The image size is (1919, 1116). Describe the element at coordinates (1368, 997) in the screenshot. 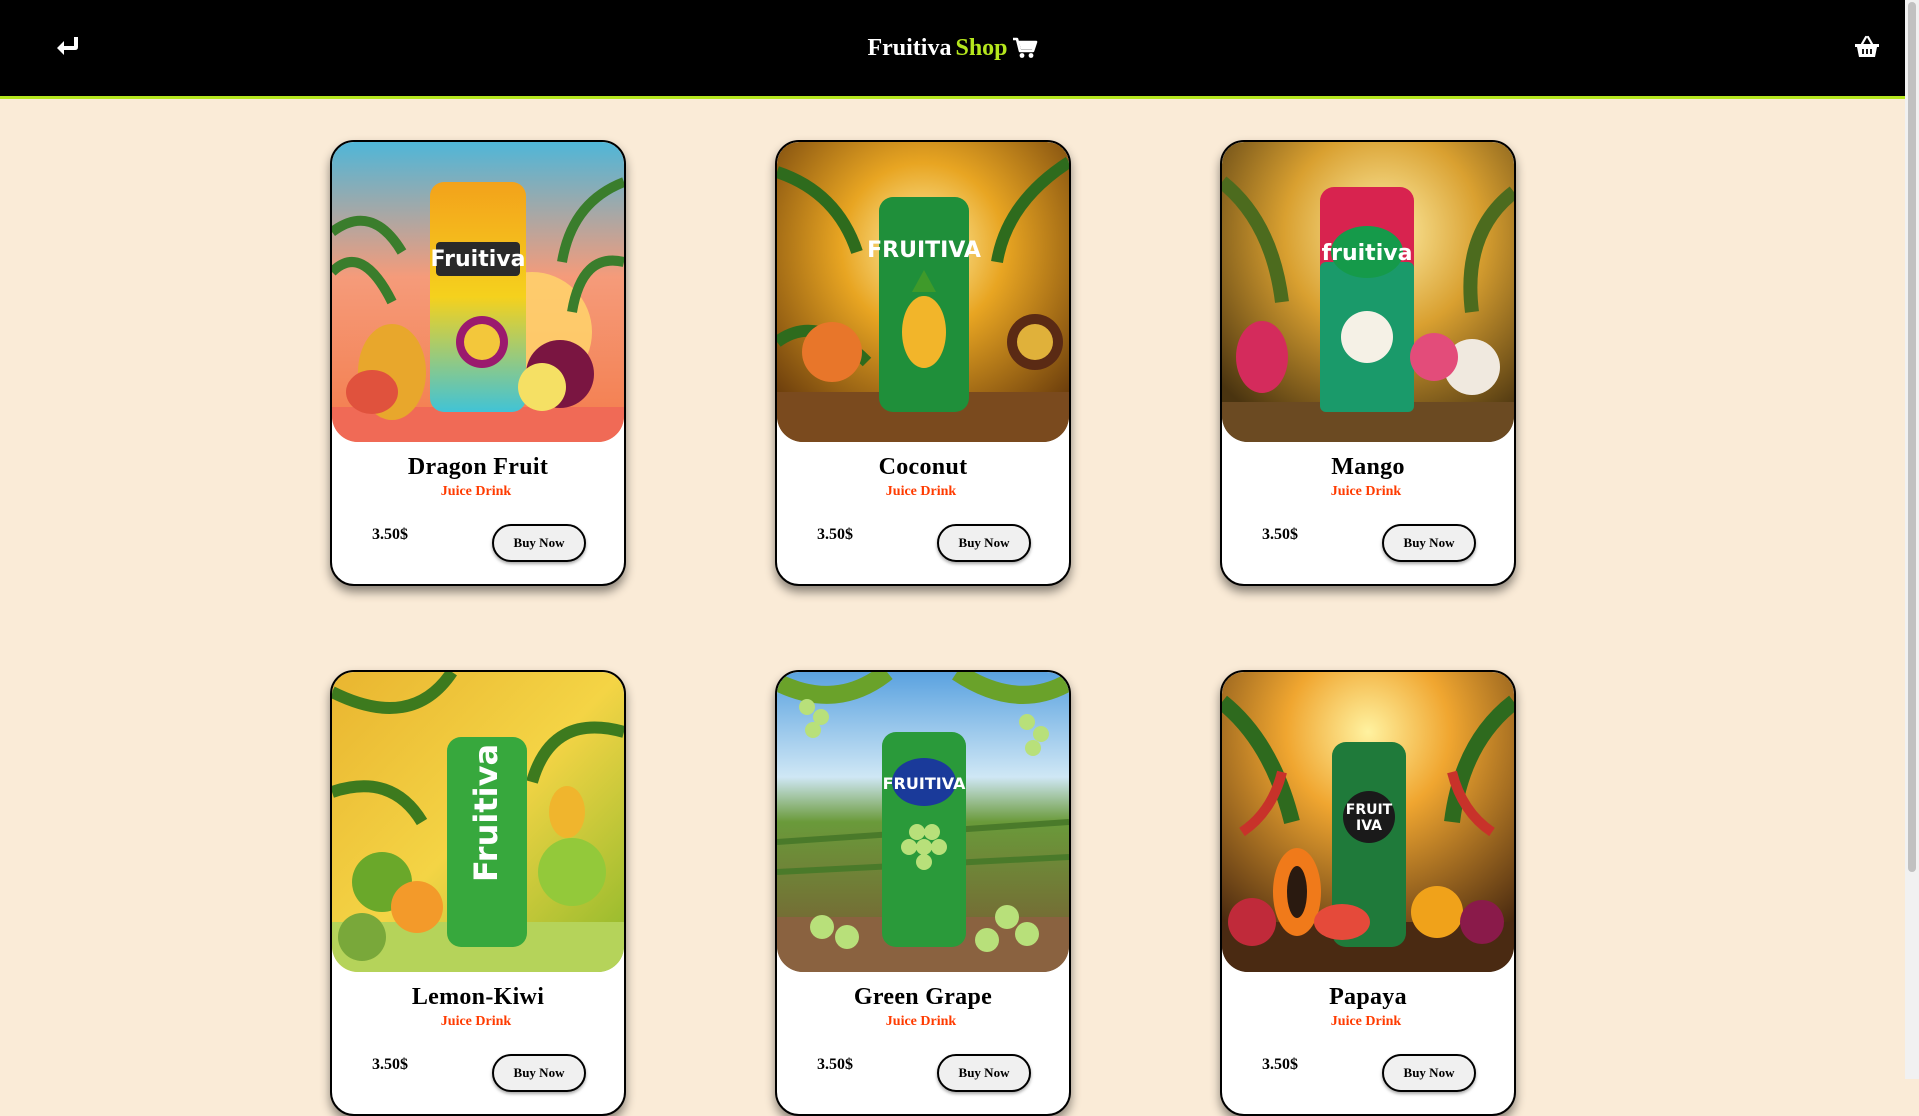

I see `product-name: Papaya` at that location.